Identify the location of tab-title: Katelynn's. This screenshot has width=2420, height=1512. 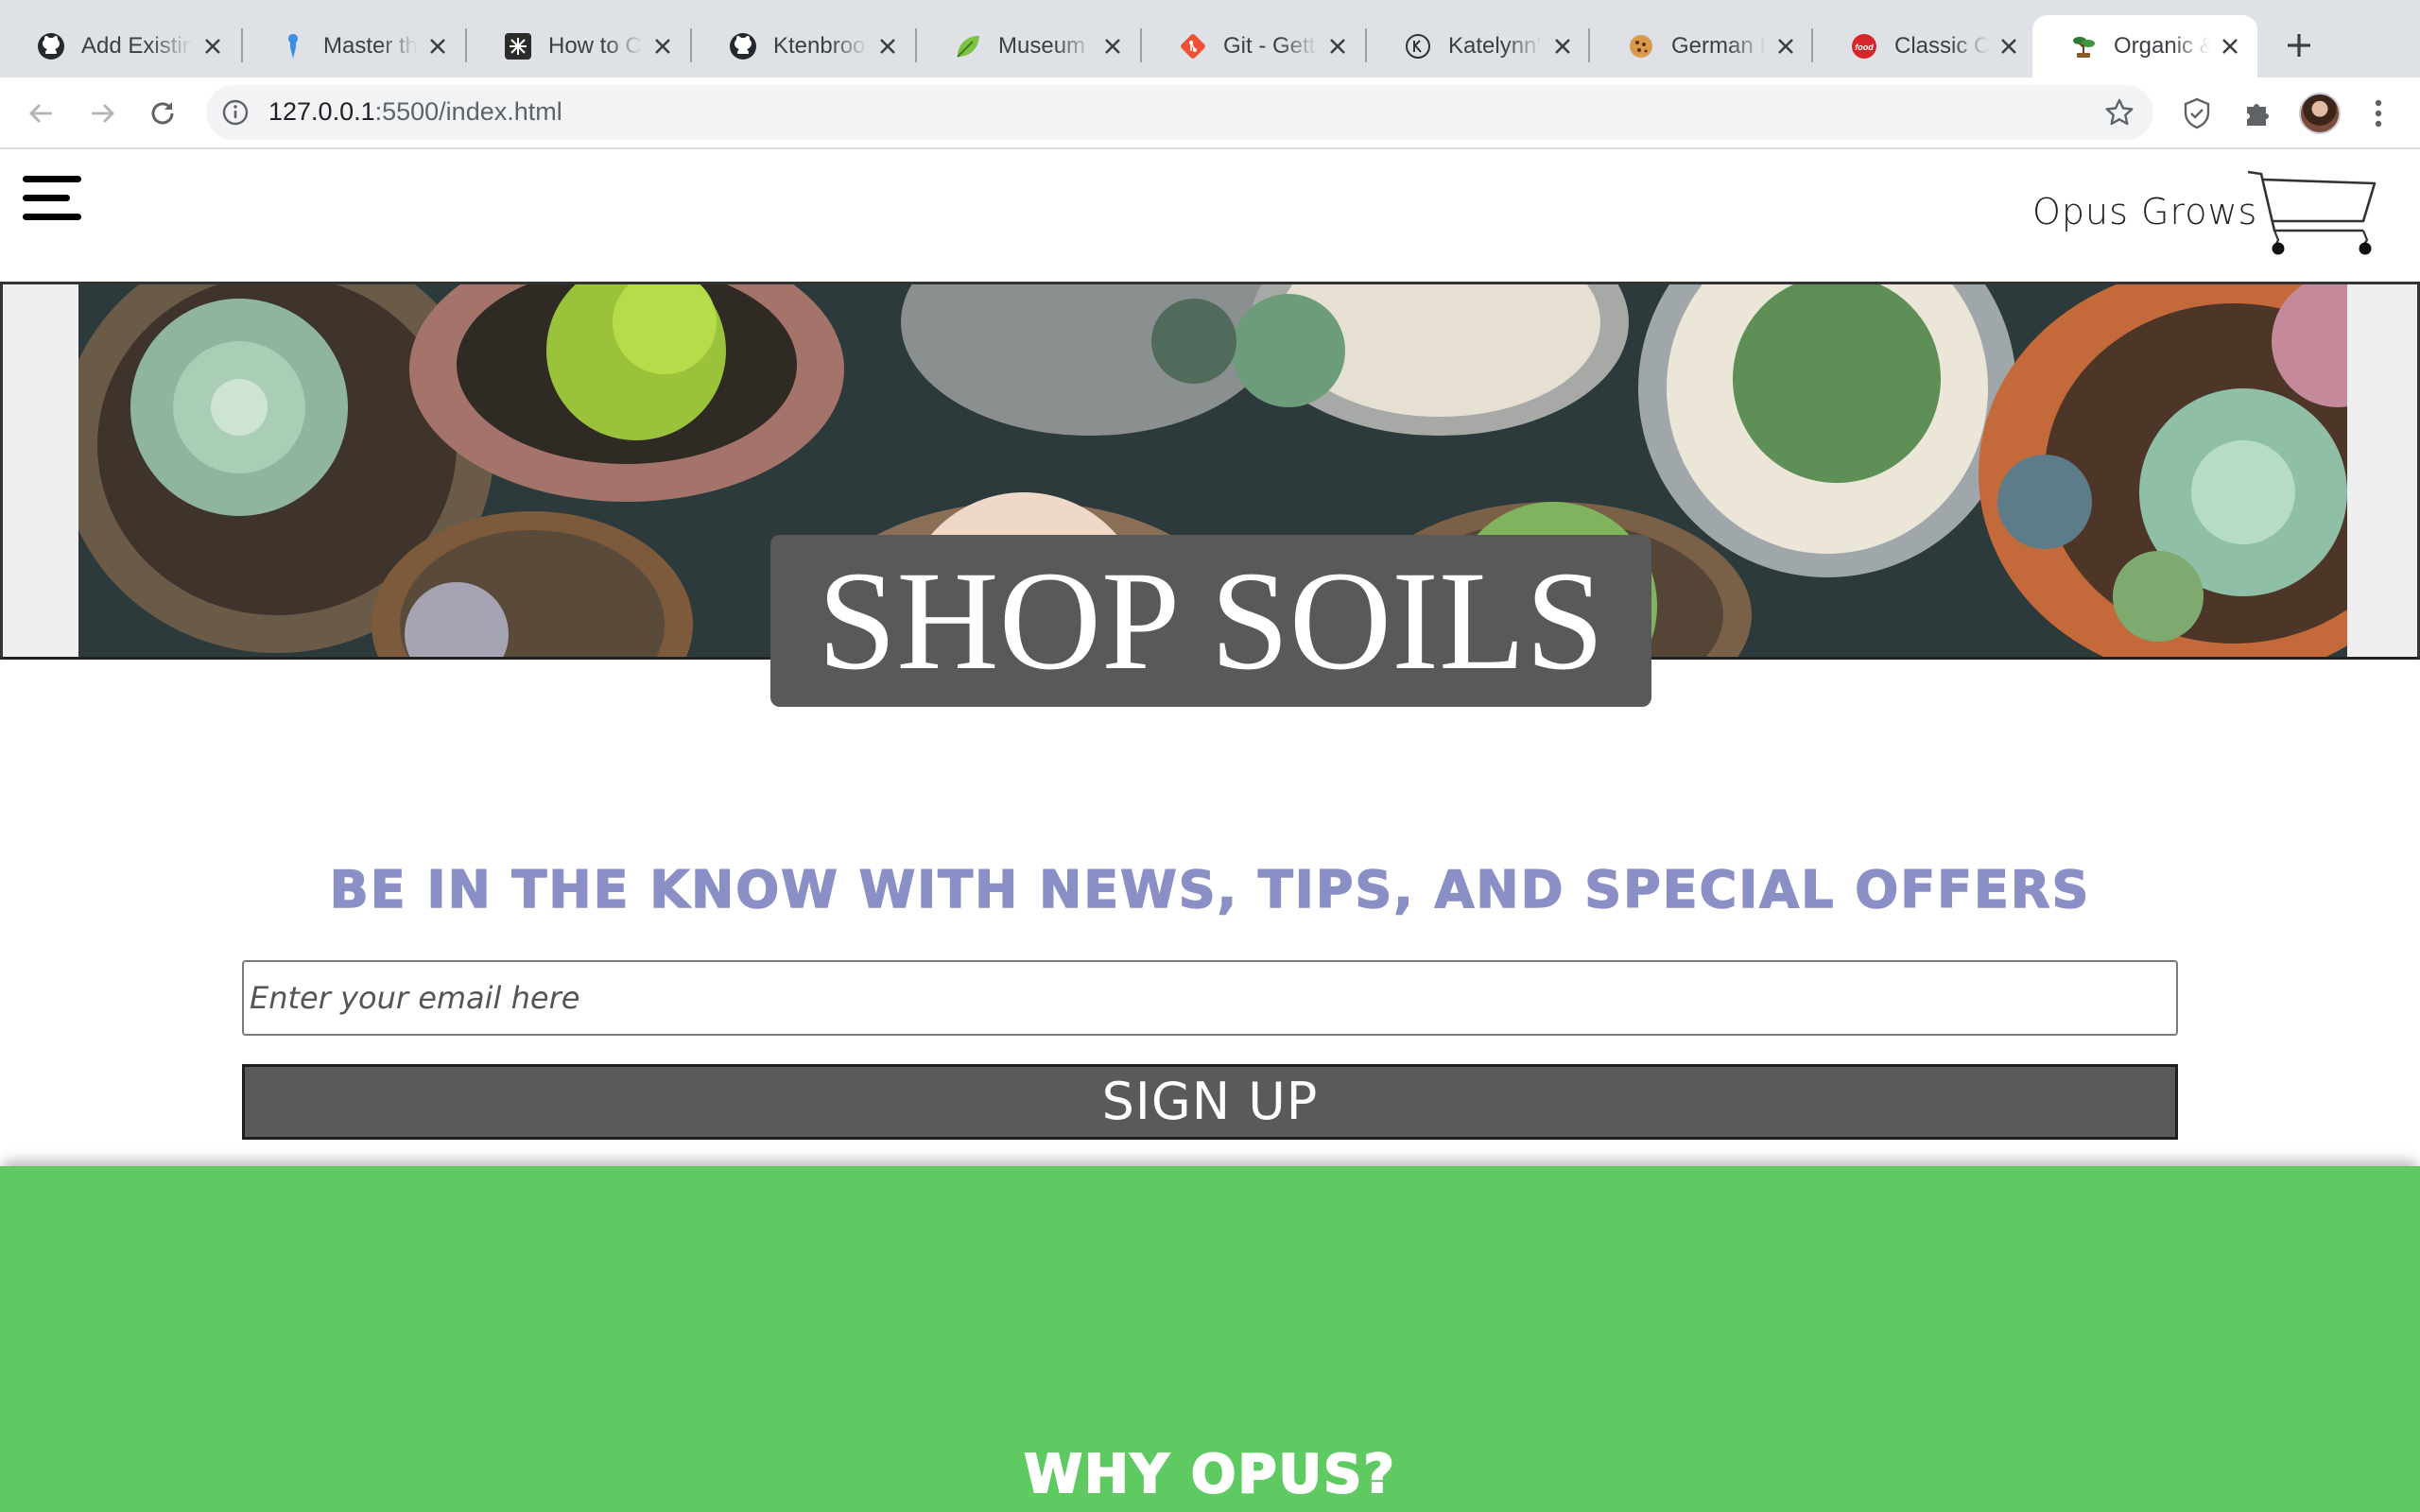
(1495, 46).